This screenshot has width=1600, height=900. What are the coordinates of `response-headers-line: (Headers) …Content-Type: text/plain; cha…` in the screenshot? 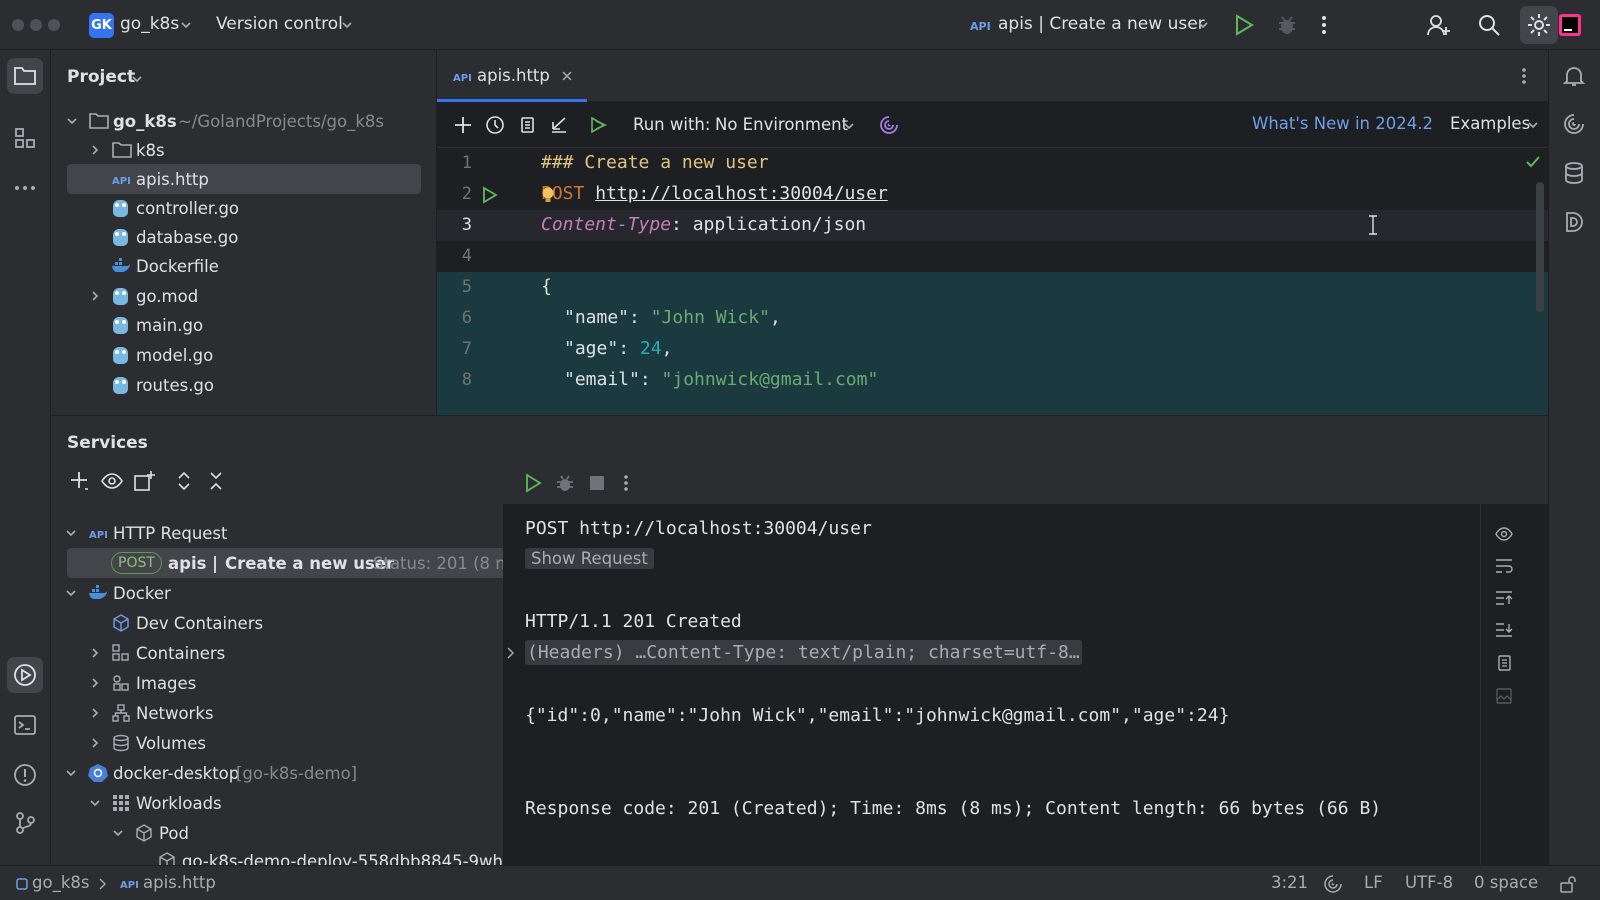 It's located at (803, 652).